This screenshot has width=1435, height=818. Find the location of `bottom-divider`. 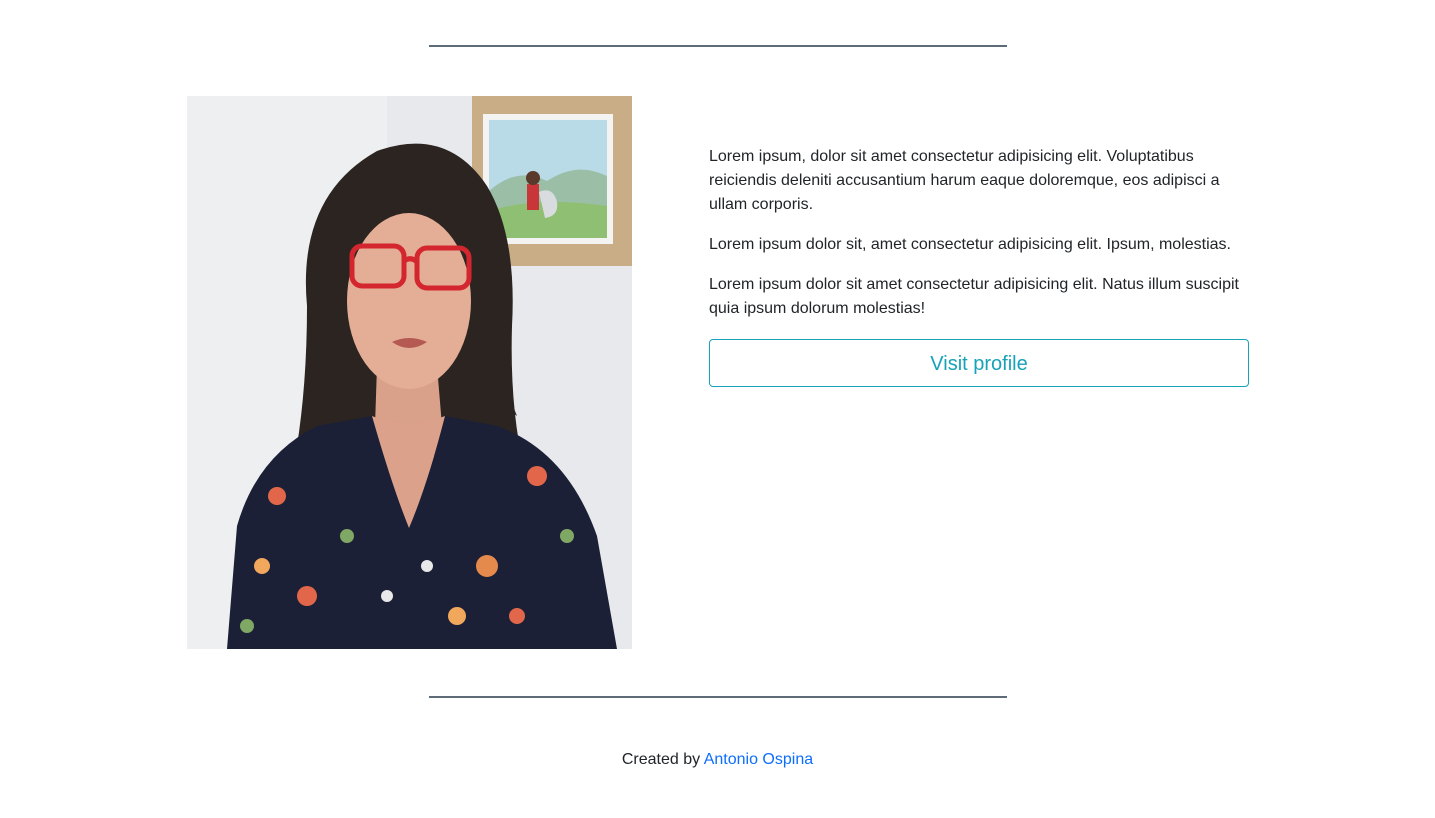

bottom-divider is located at coordinates (718, 697).